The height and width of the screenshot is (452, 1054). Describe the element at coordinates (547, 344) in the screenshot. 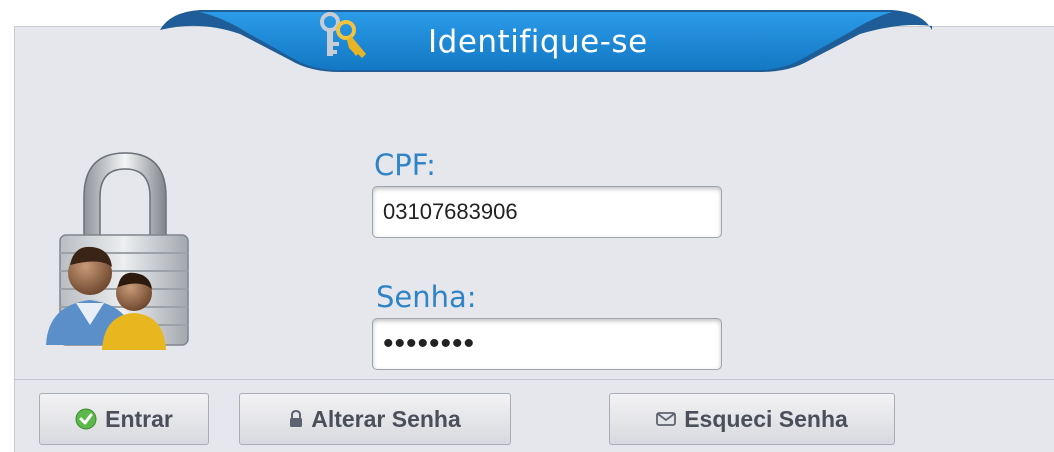

I see `password-input` at that location.